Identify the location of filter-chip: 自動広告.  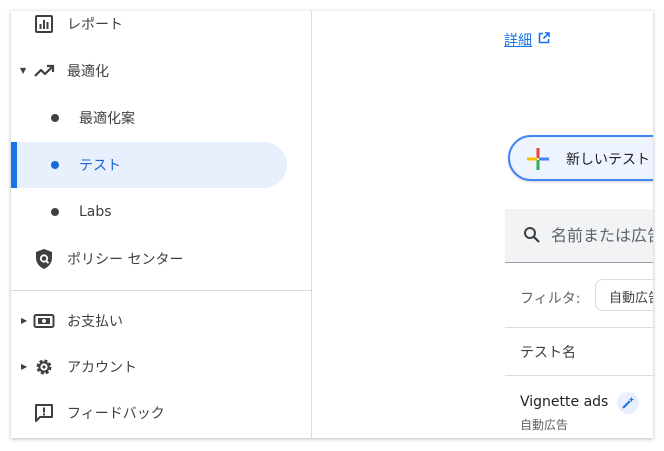
(624, 295).